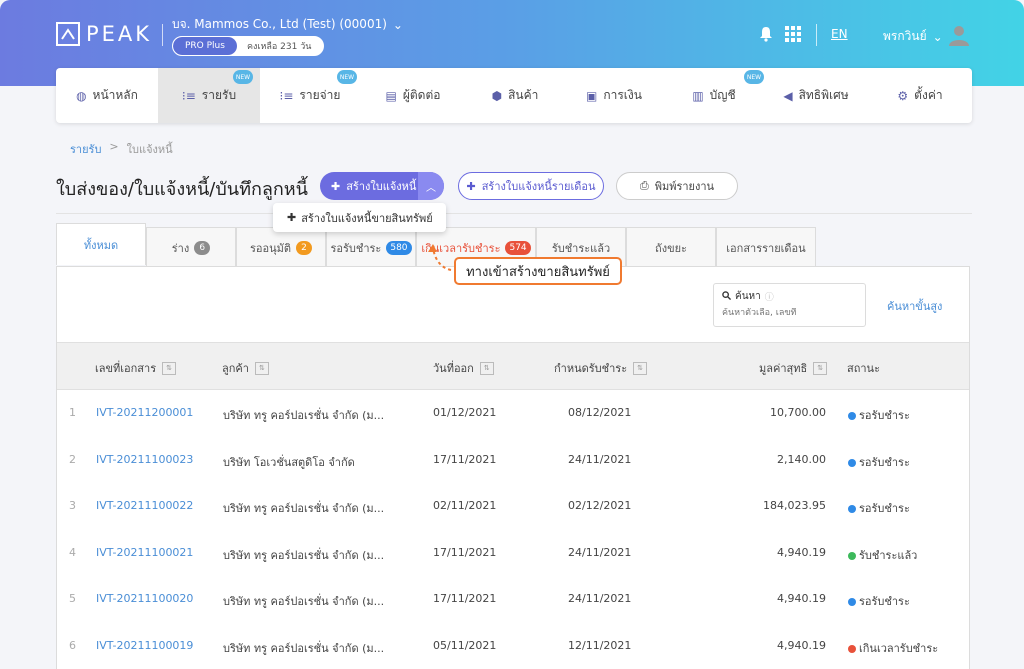 Image resolution: width=1024 pixels, height=669 pixels. What do you see at coordinates (903, 95) in the screenshot?
I see `gear-icon: ⚙` at bounding box center [903, 95].